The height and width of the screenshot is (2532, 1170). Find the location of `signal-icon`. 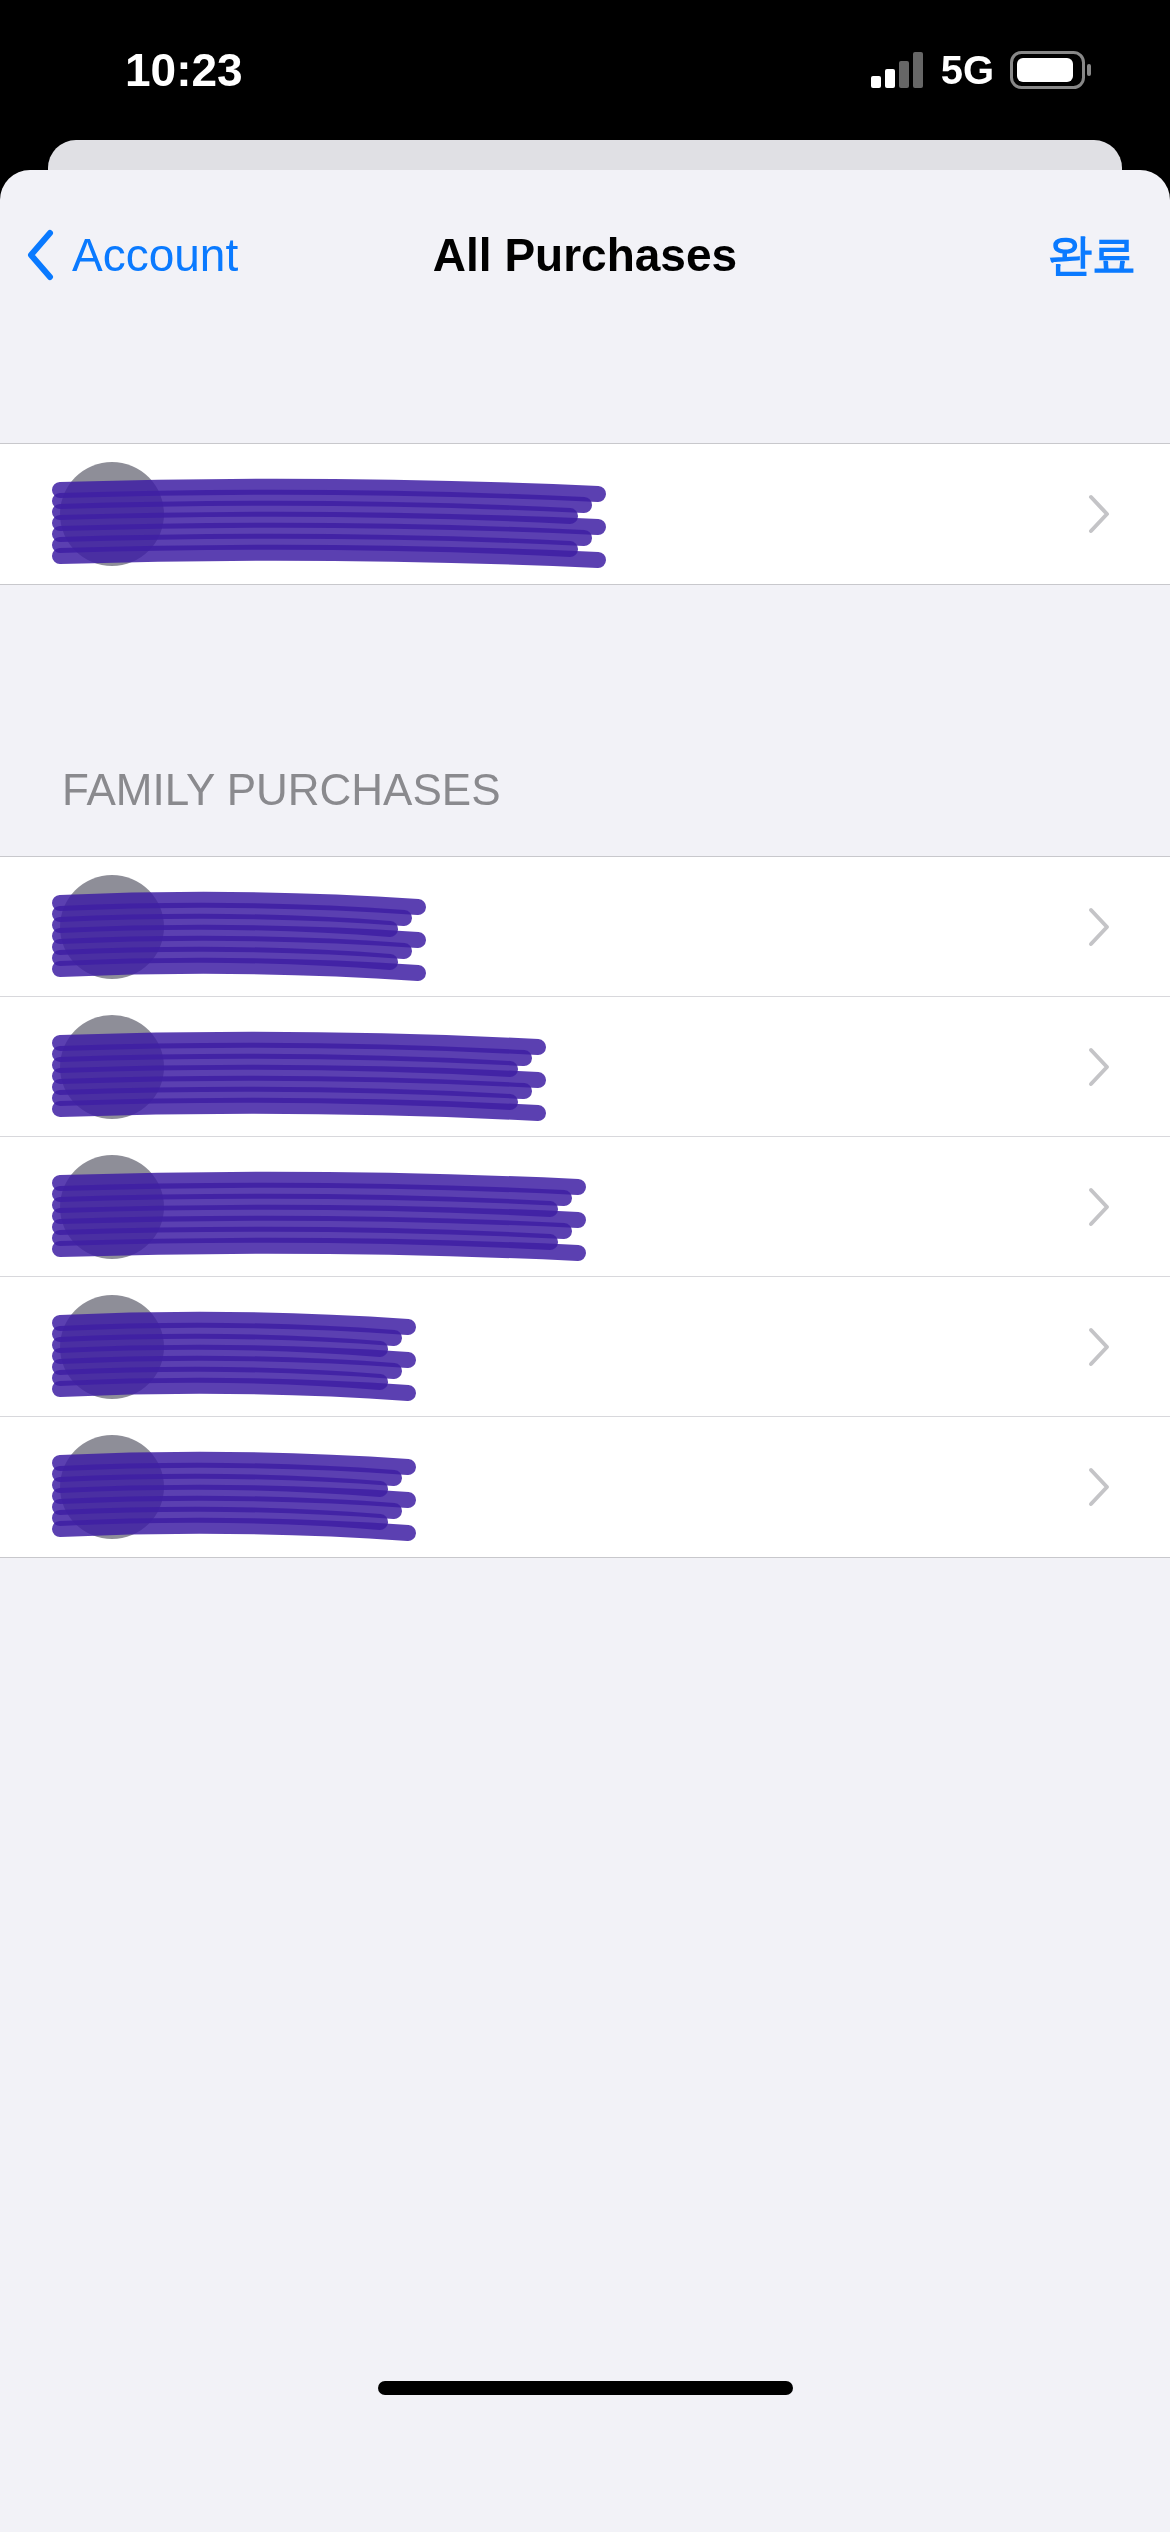

signal-icon is located at coordinates (897, 70).